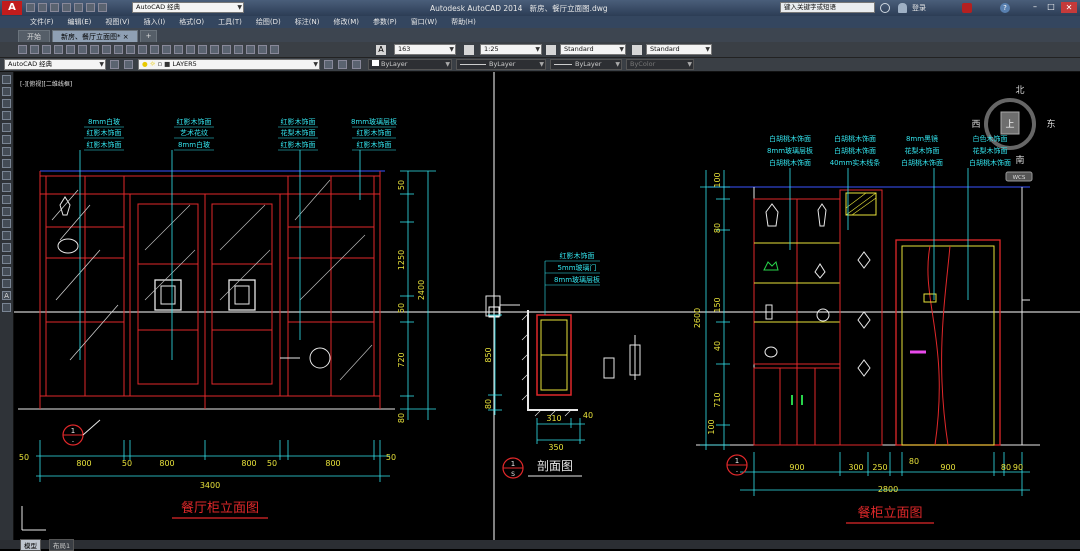 This screenshot has height=551, width=1080. Describe the element at coordinates (274, 49) in the screenshot. I see `calculator-icon` at that location.